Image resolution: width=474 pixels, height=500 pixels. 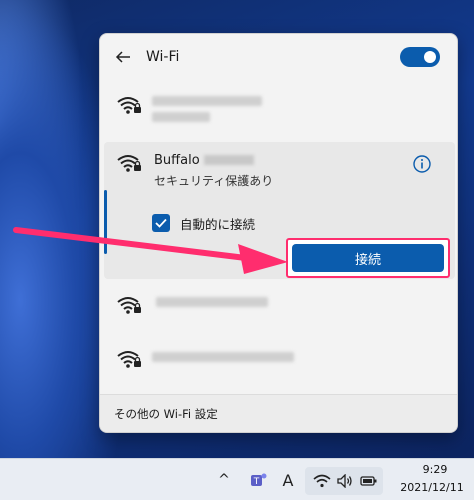 What do you see at coordinates (368, 481) in the screenshot?
I see `battery-icon` at bounding box center [368, 481].